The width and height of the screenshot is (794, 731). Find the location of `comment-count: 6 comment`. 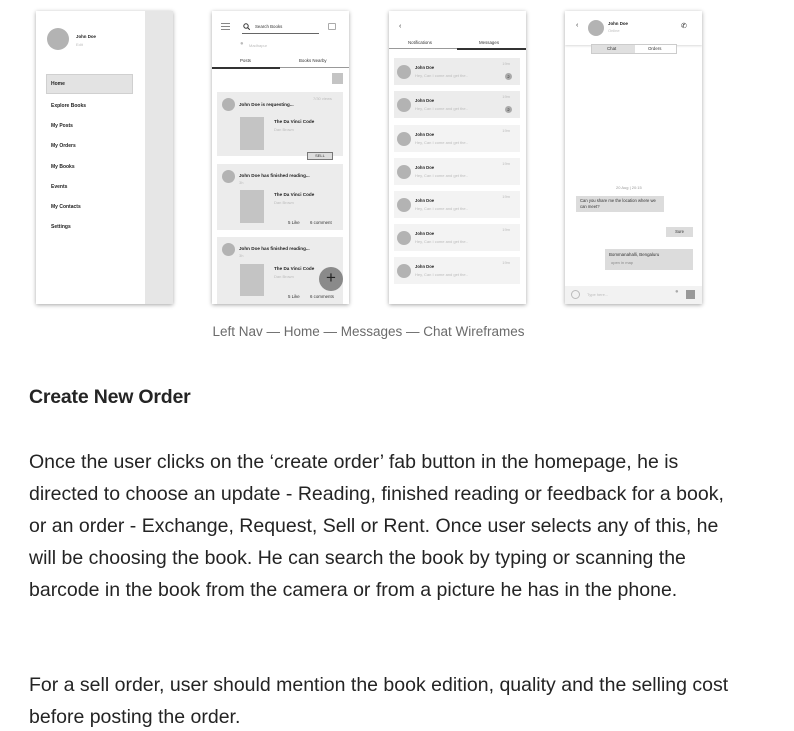

comment-count: 6 comment is located at coordinates (321, 222).